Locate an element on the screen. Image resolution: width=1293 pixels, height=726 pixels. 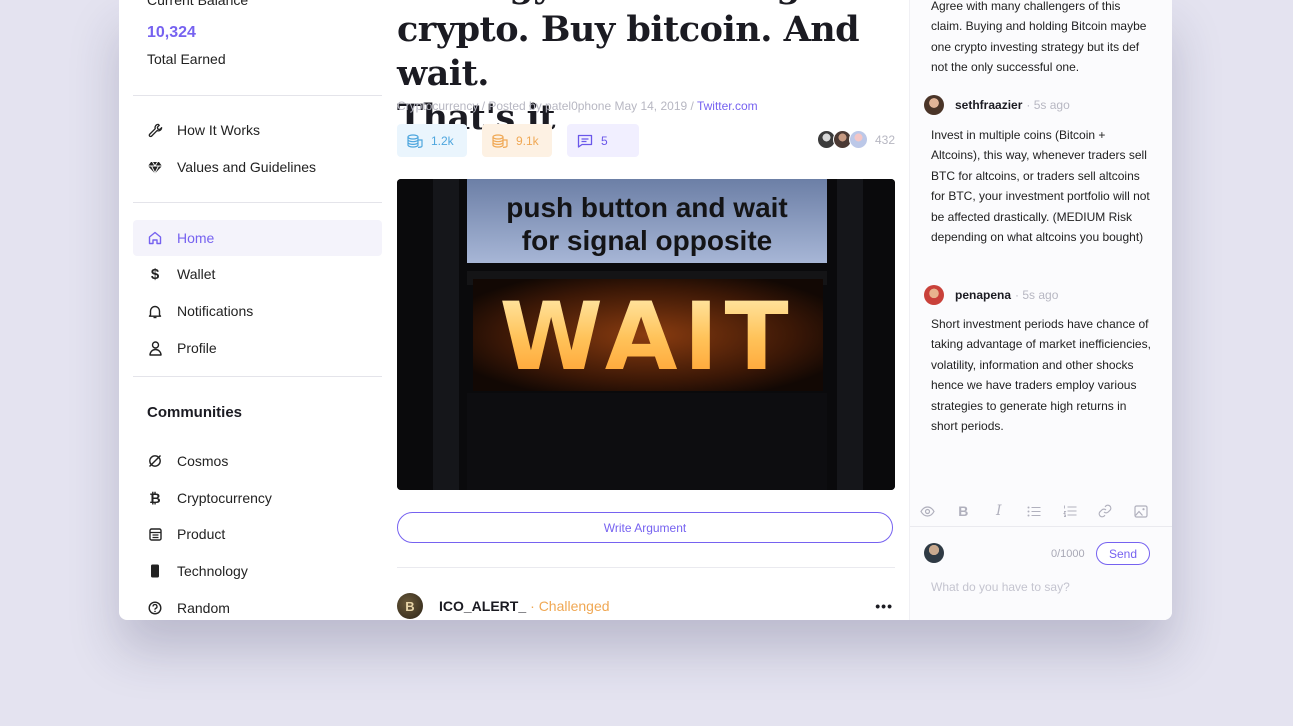
comment-header: sethfraazier · 5s ago is located at coordinates (997, 105).